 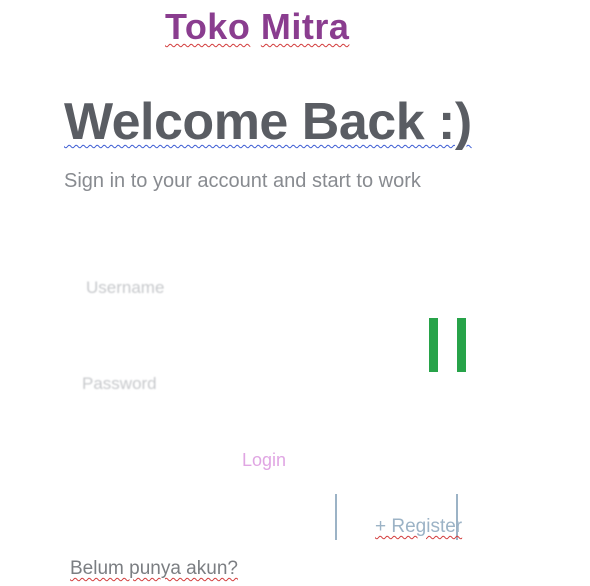 I want to click on page-title: Welcome Back :), so click(x=268, y=122).